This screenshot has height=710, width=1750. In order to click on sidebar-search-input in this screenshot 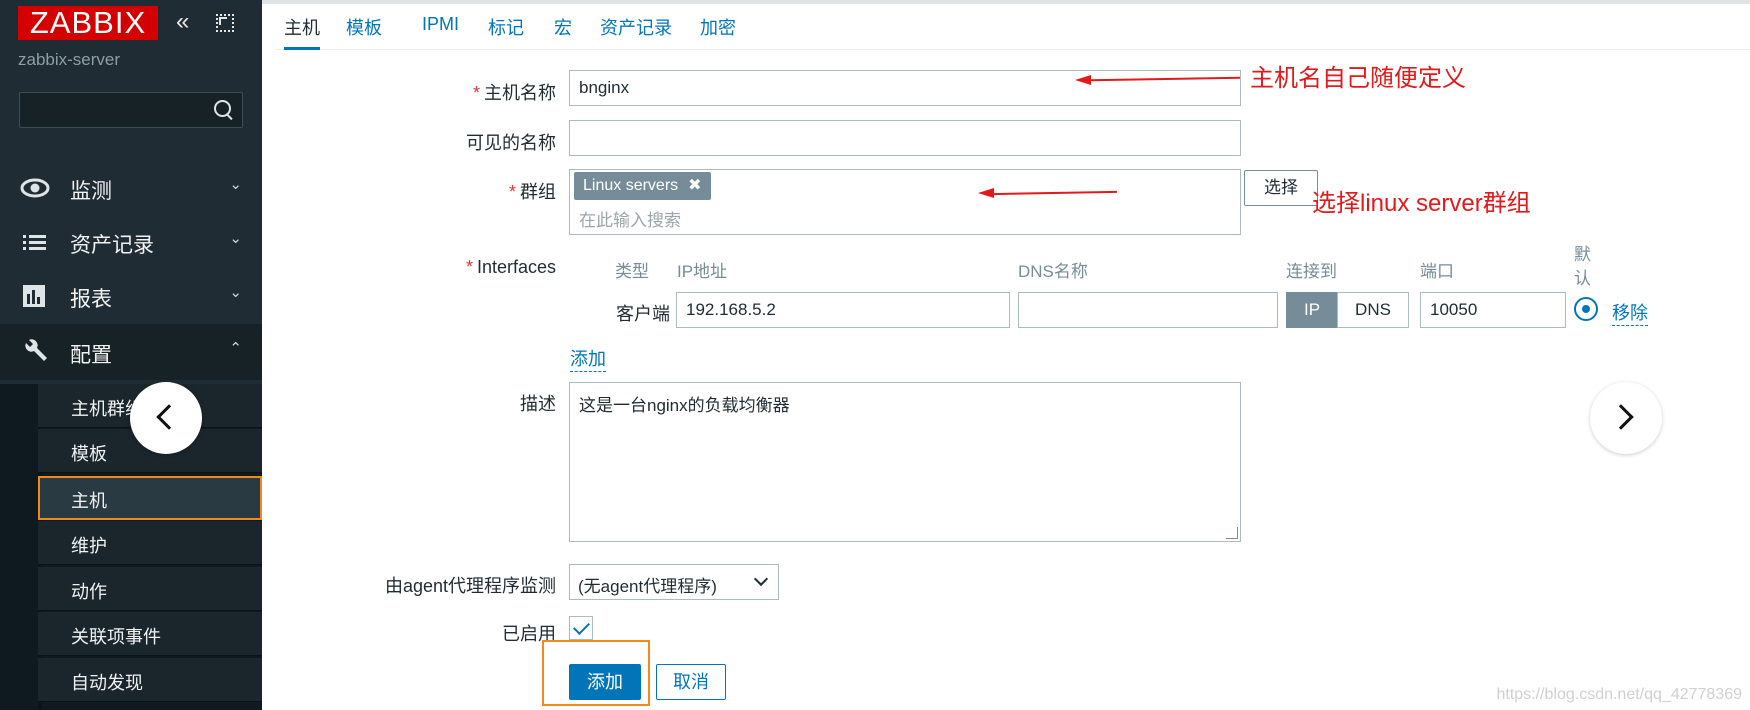, I will do `click(131, 110)`.